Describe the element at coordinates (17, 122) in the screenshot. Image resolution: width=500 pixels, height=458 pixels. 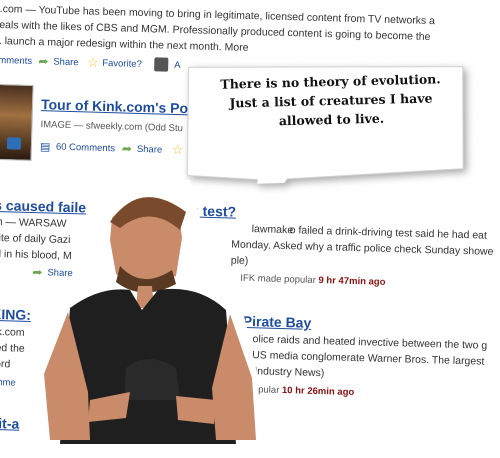
I see `story2-thumbnail` at that location.